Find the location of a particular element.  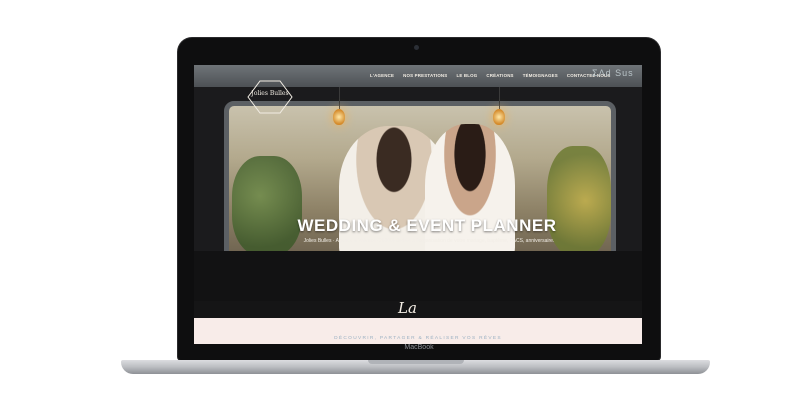

hero-title: WEDDING & EVENT PLANNER is located at coordinates (427, 225).